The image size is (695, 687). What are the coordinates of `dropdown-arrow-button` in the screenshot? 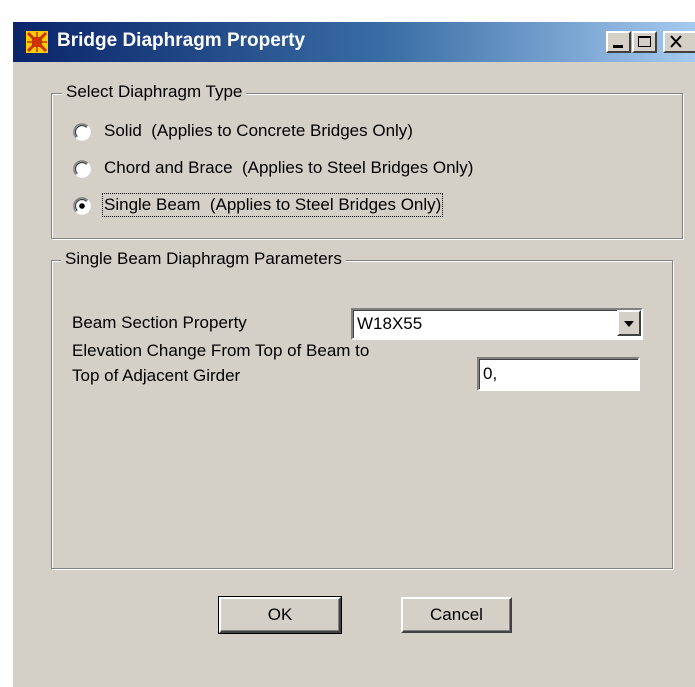 It's located at (629, 323).